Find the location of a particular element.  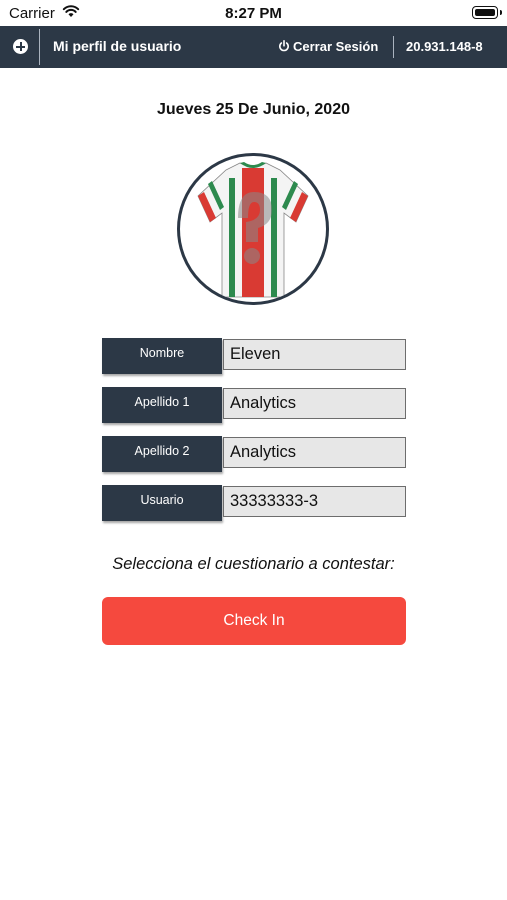

field-row-apellido-2: Apellido 2 Analytics is located at coordinates (254, 454).